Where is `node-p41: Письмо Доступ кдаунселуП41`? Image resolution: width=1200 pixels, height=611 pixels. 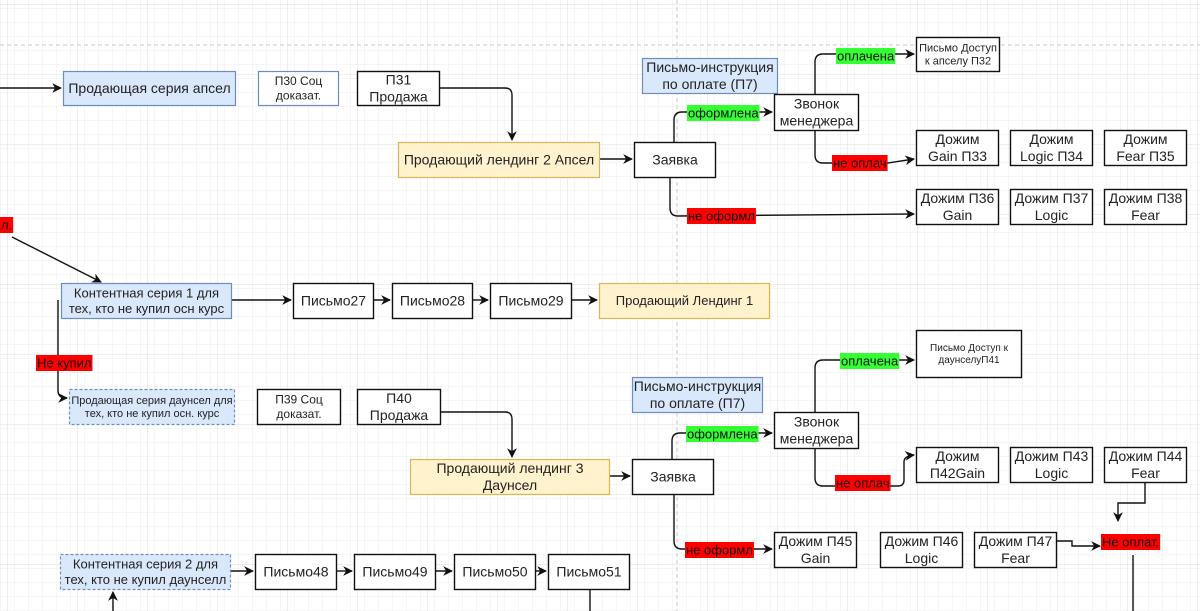 node-p41: Письмо Доступ кдаунселуП41 is located at coordinates (969, 354).